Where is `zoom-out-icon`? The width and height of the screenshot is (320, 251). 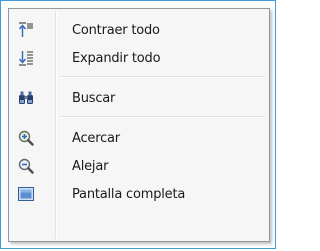 zoom-out-icon is located at coordinates (26, 166).